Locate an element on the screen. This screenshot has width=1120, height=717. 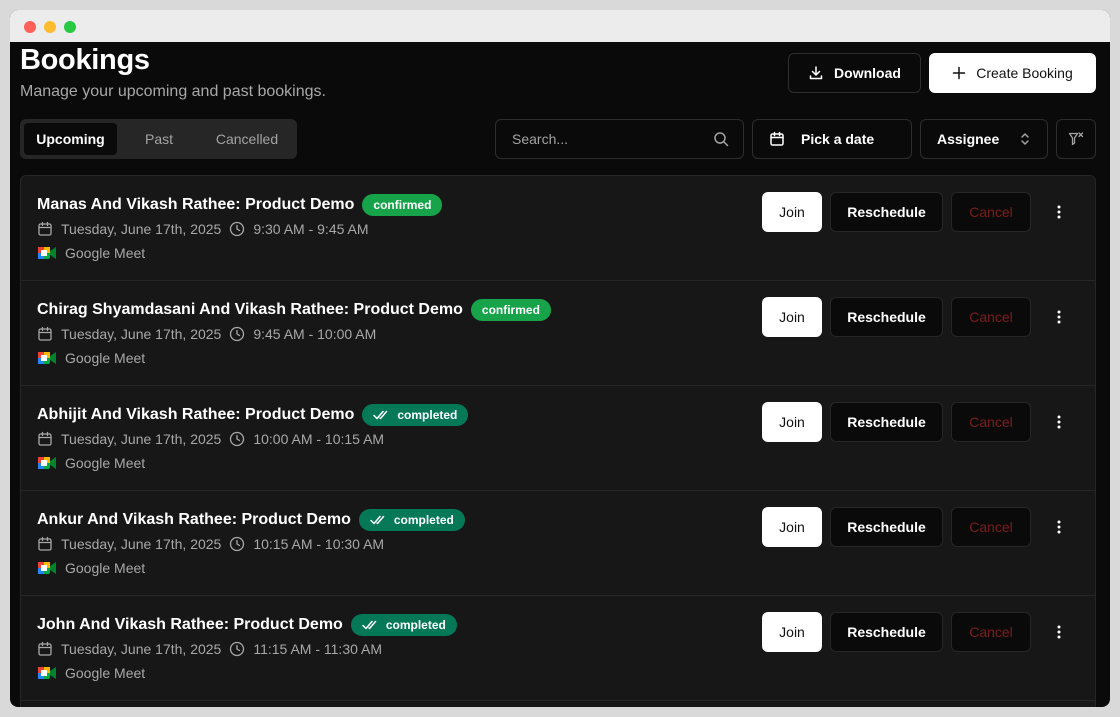
tab-past: Past is located at coordinates (159, 139).